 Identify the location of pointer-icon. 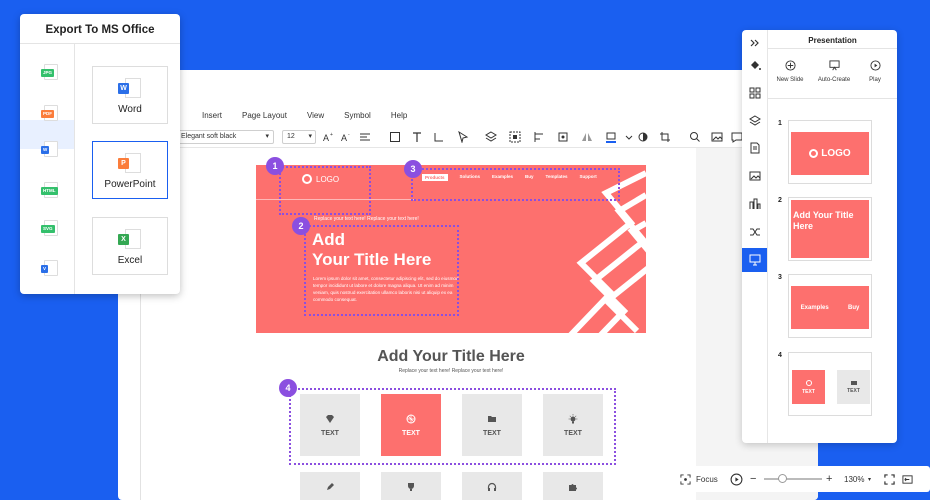
(463, 137).